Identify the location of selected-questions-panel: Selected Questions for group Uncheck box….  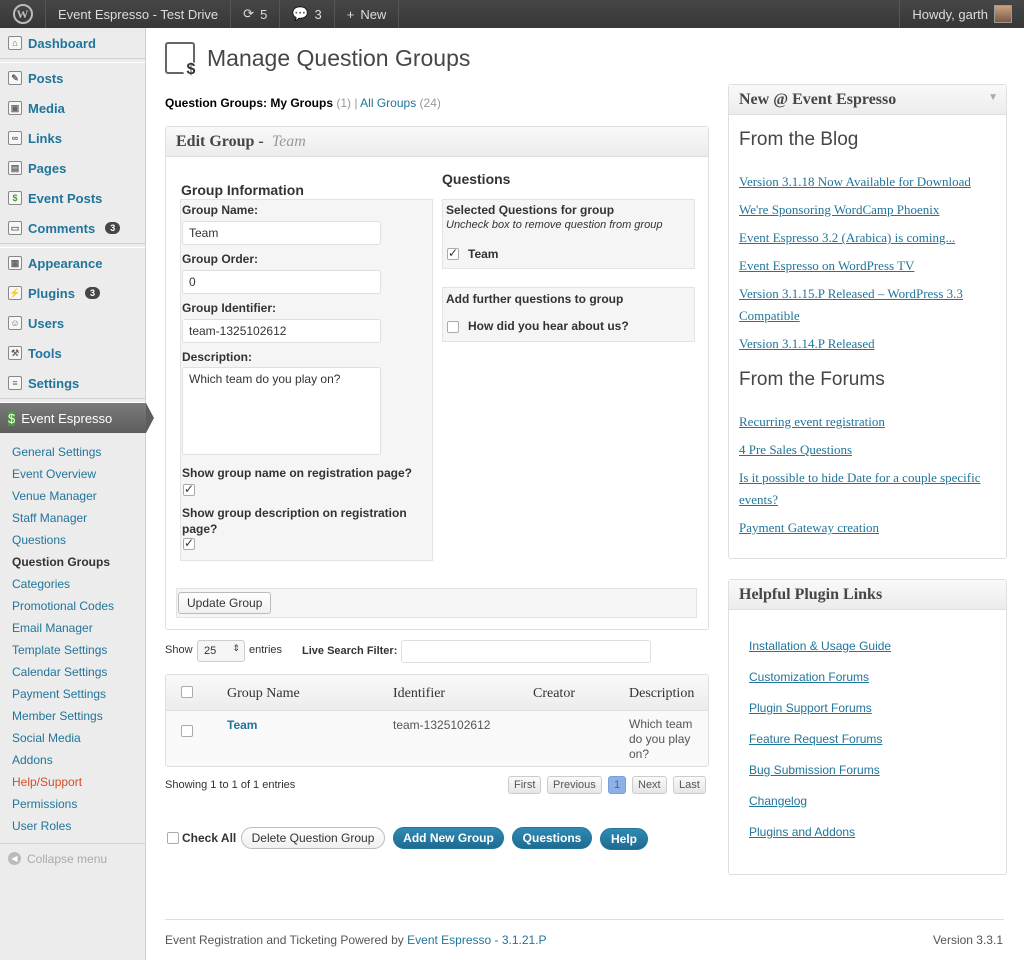
(568, 234).